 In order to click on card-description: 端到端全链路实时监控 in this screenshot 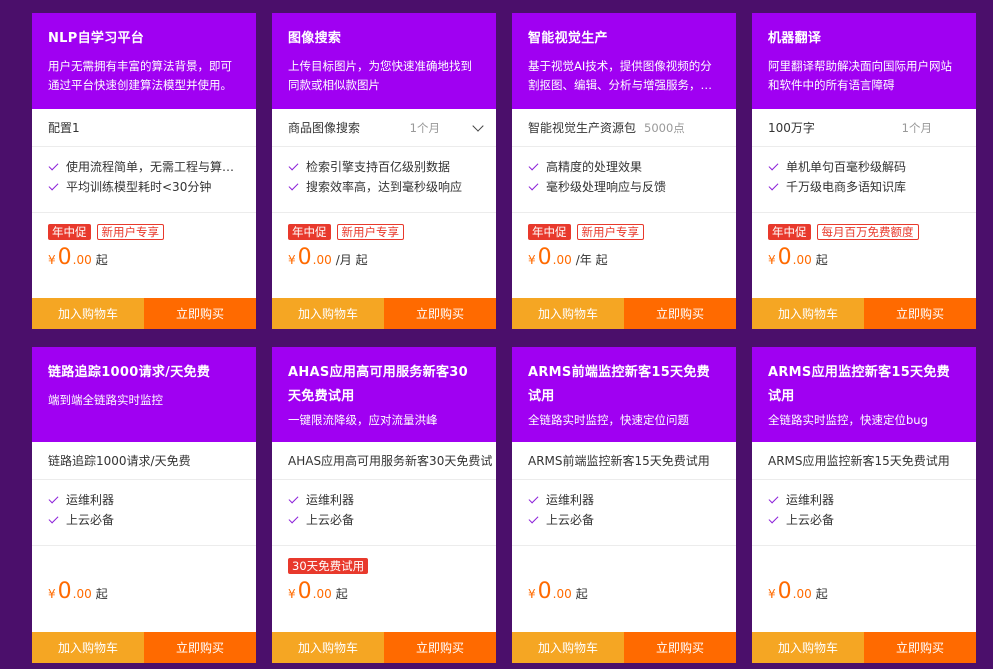, I will do `click(105, 400)`.